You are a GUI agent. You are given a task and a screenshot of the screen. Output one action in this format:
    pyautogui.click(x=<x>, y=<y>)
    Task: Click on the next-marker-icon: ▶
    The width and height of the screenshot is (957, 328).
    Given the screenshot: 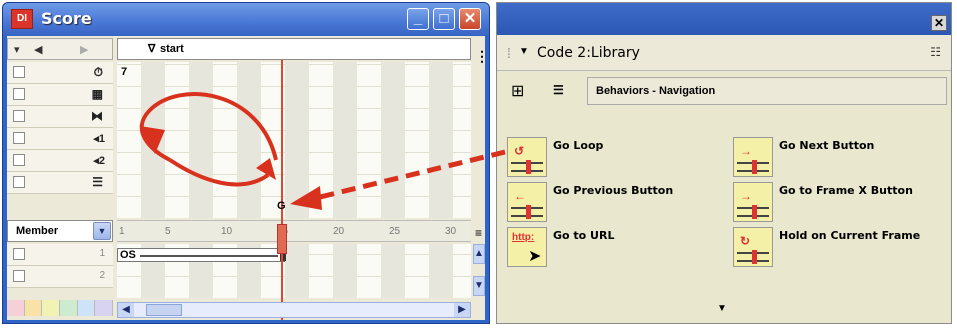 What is the action you would take?
    pyautogui.click(x=84, y=49)
    